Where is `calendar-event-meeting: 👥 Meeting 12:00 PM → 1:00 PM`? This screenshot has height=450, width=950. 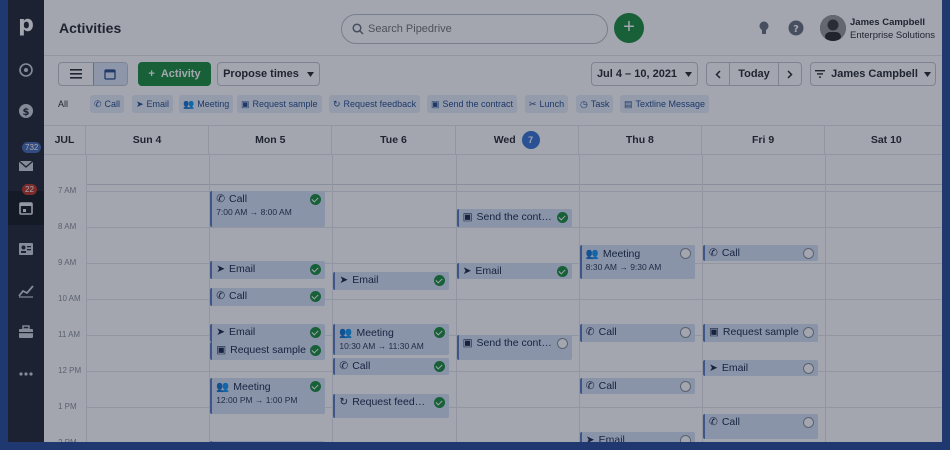
calendar-event-meeting: 👥 Meeting 12:00 PM → 1:00 PM is located at coordinates (268, 396).